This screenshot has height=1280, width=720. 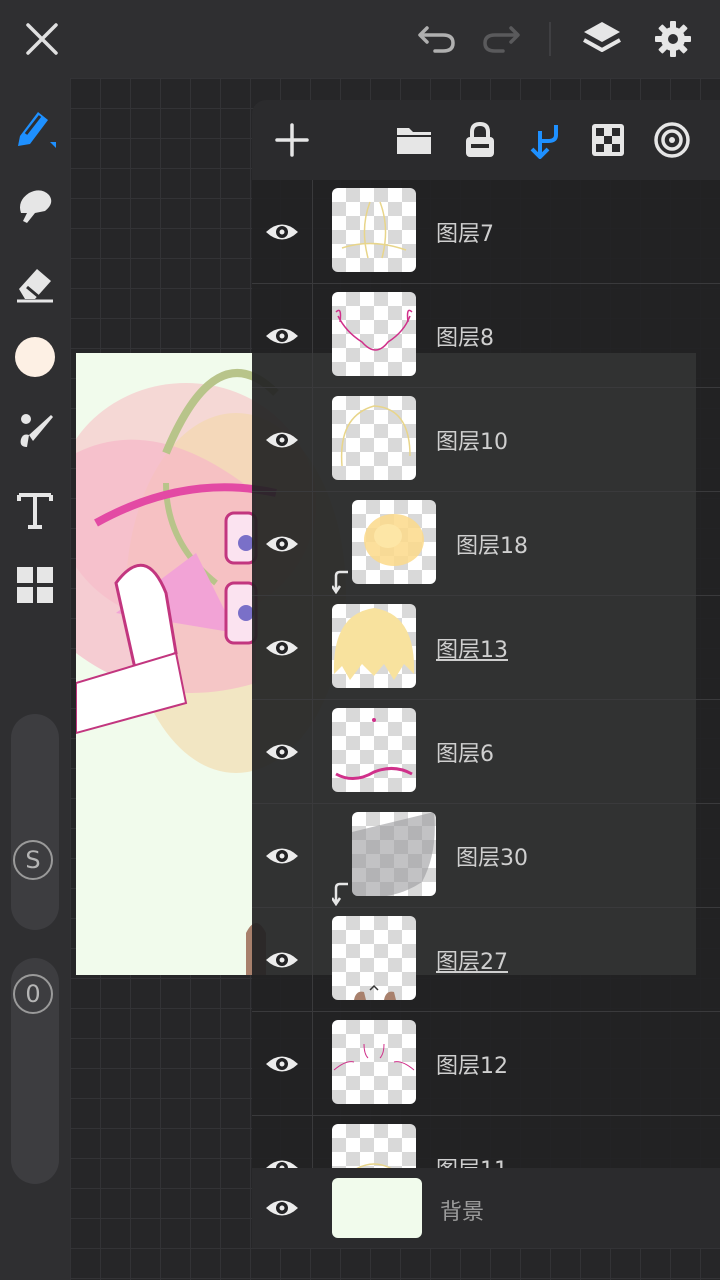 I want to click on layer-row: 图层13, so click(x=486, y=648).